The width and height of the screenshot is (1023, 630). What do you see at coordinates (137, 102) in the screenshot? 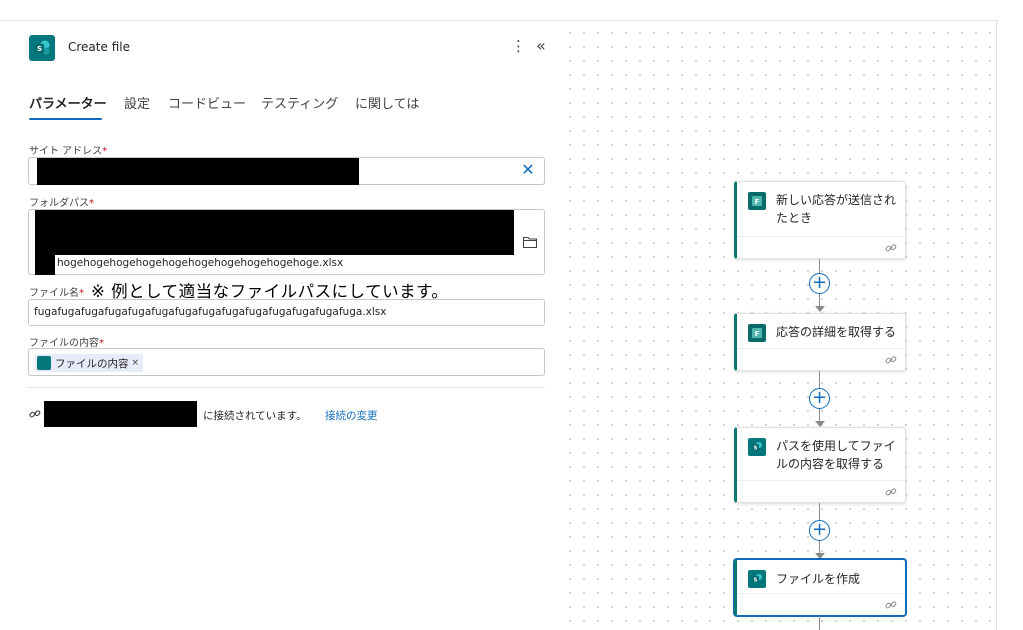
I see `tab-settings: 設定` at bounding box center [137, 102].